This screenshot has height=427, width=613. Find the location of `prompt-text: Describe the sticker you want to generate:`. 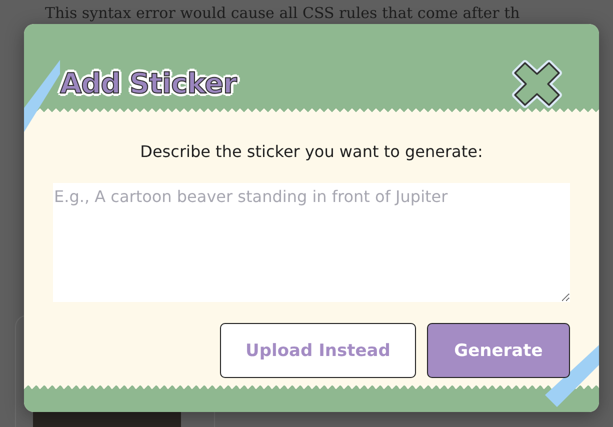

prompt-text: Describe the sticker you want to generate: is located at coordinates (311, 152).